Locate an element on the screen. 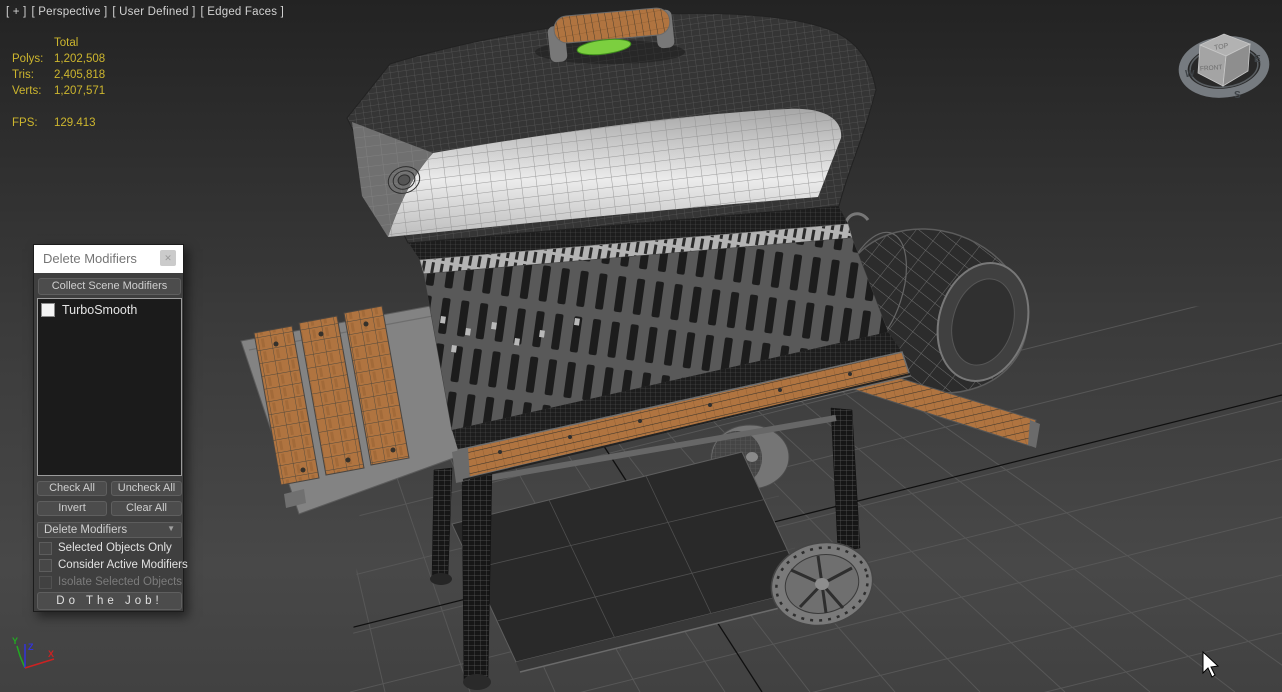 The width and height of the screenshot is (1282, 692). modifier-checkbox is located at coordinates (48, 309).